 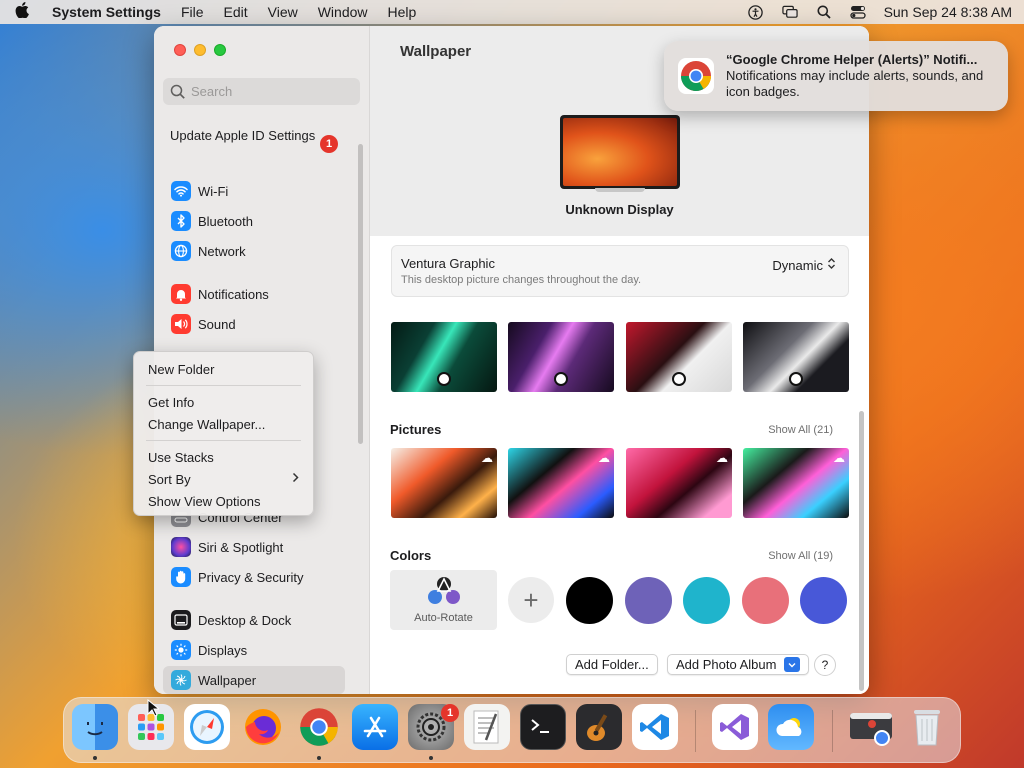 What do you see at coordinates (831, 265) in the screenshot?
I see `updown-chevron-icon` at bounding box center [831, 265].